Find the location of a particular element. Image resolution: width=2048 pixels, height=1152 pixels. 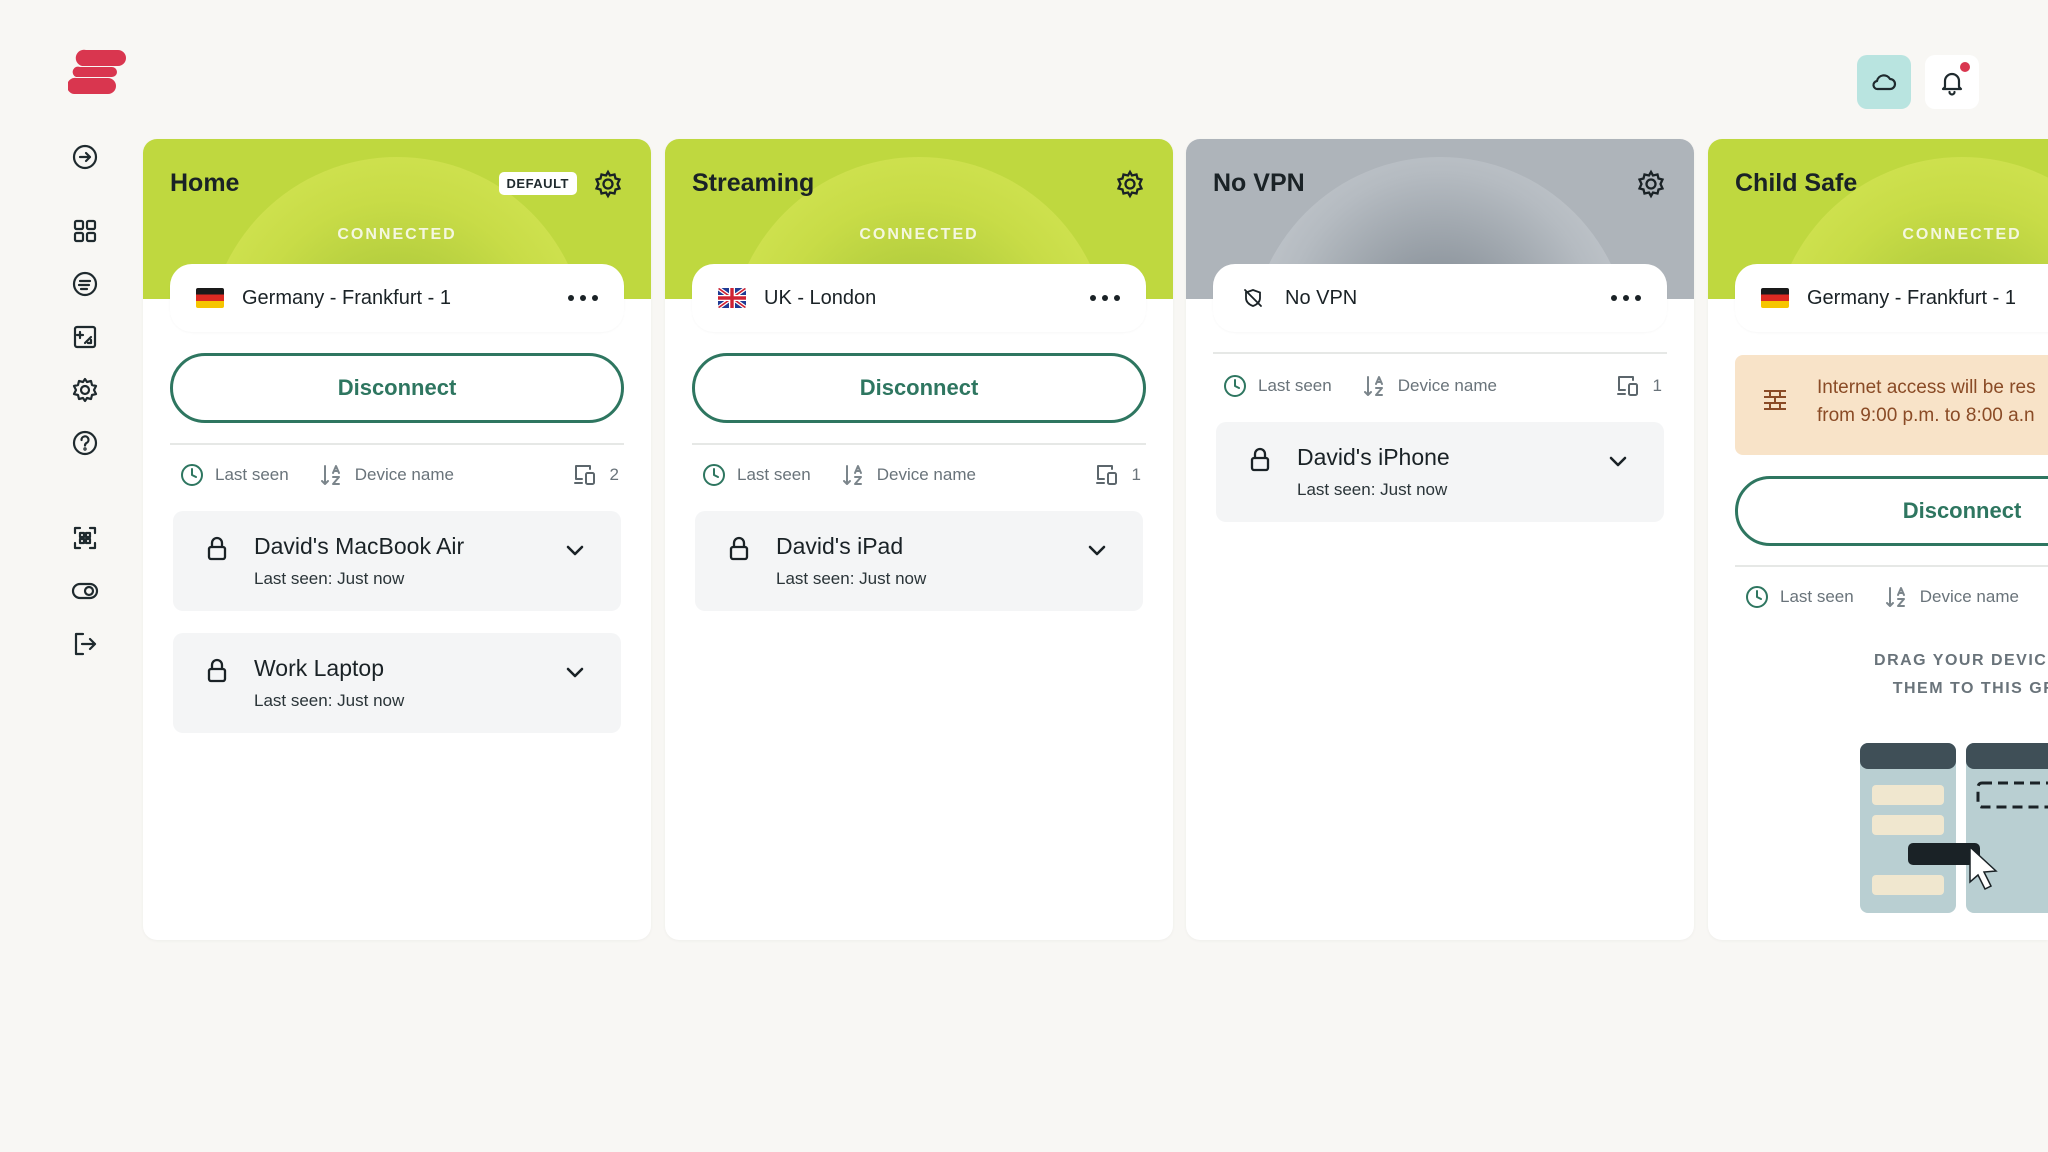

device-name: David's iPhone is located at coordinates (1373, 457).